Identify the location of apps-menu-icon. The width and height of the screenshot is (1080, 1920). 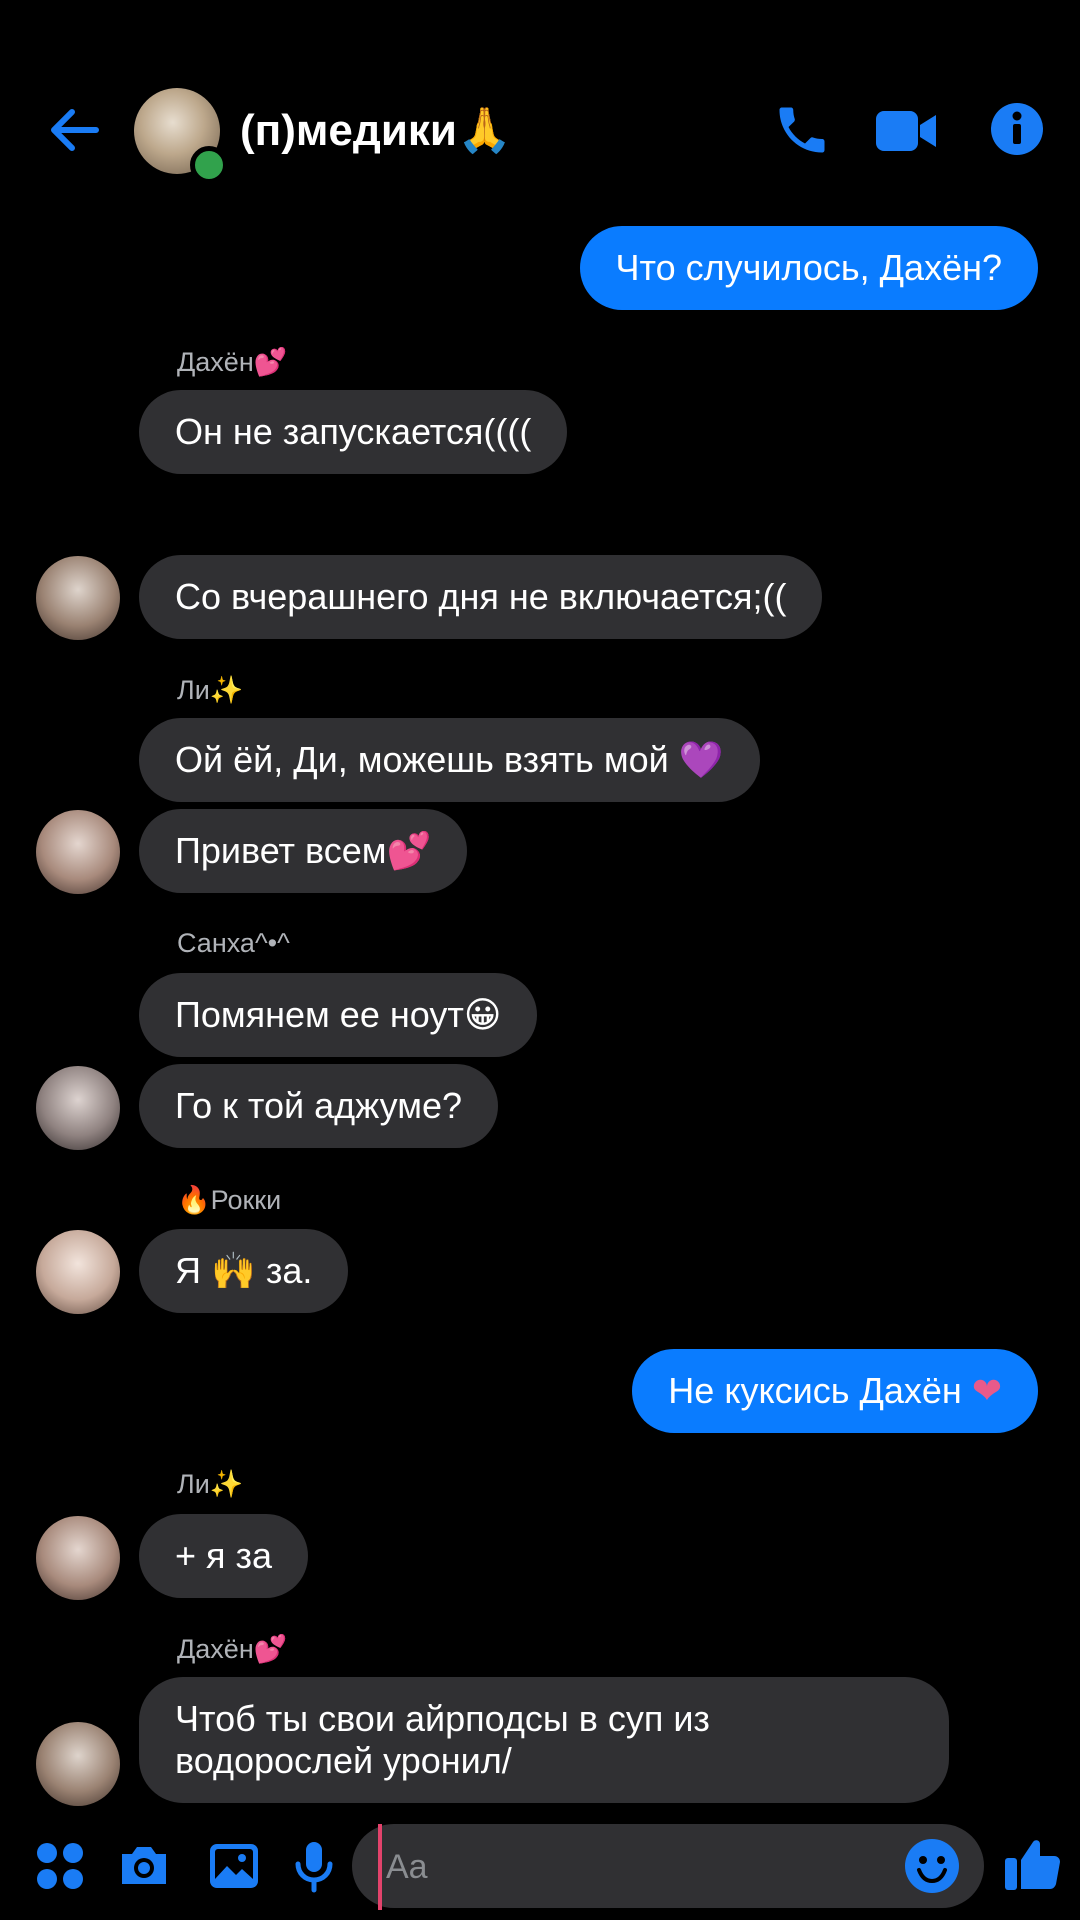
(60, 1866).